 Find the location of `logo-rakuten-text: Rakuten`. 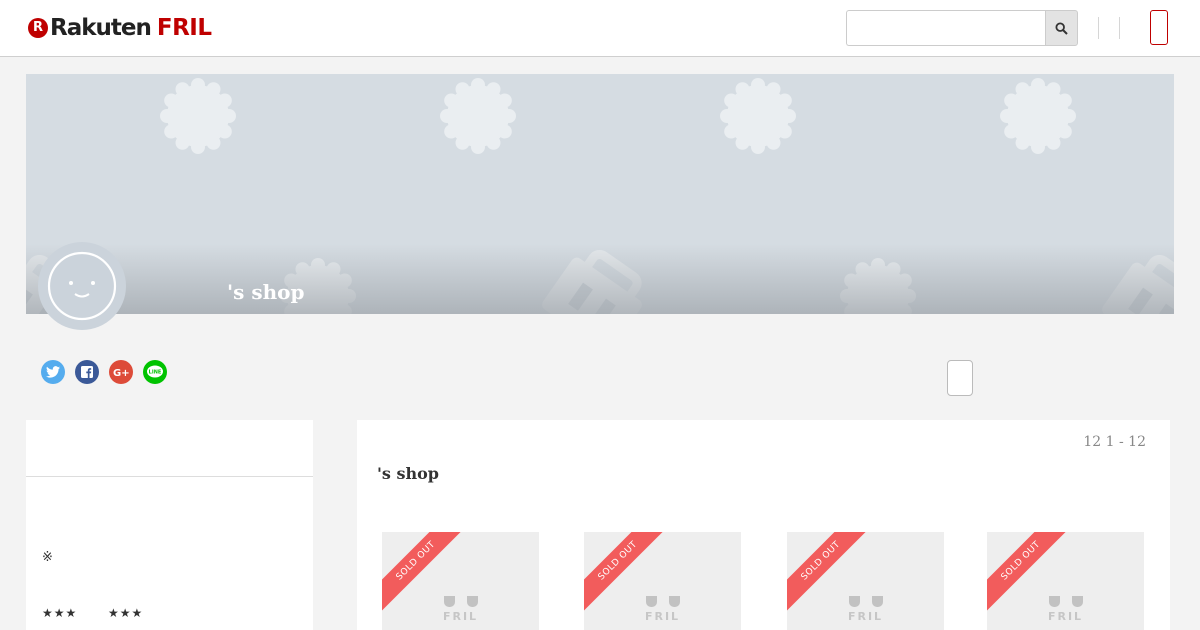

logo-rakuten-text: Rakuten is located at coordinates (101, 28).